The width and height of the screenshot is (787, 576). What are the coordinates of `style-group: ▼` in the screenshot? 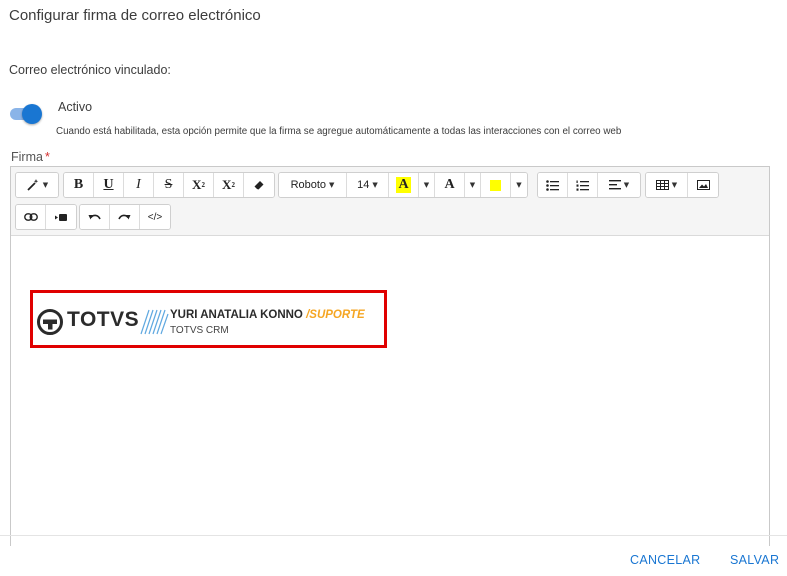 It's located at (37, 185).